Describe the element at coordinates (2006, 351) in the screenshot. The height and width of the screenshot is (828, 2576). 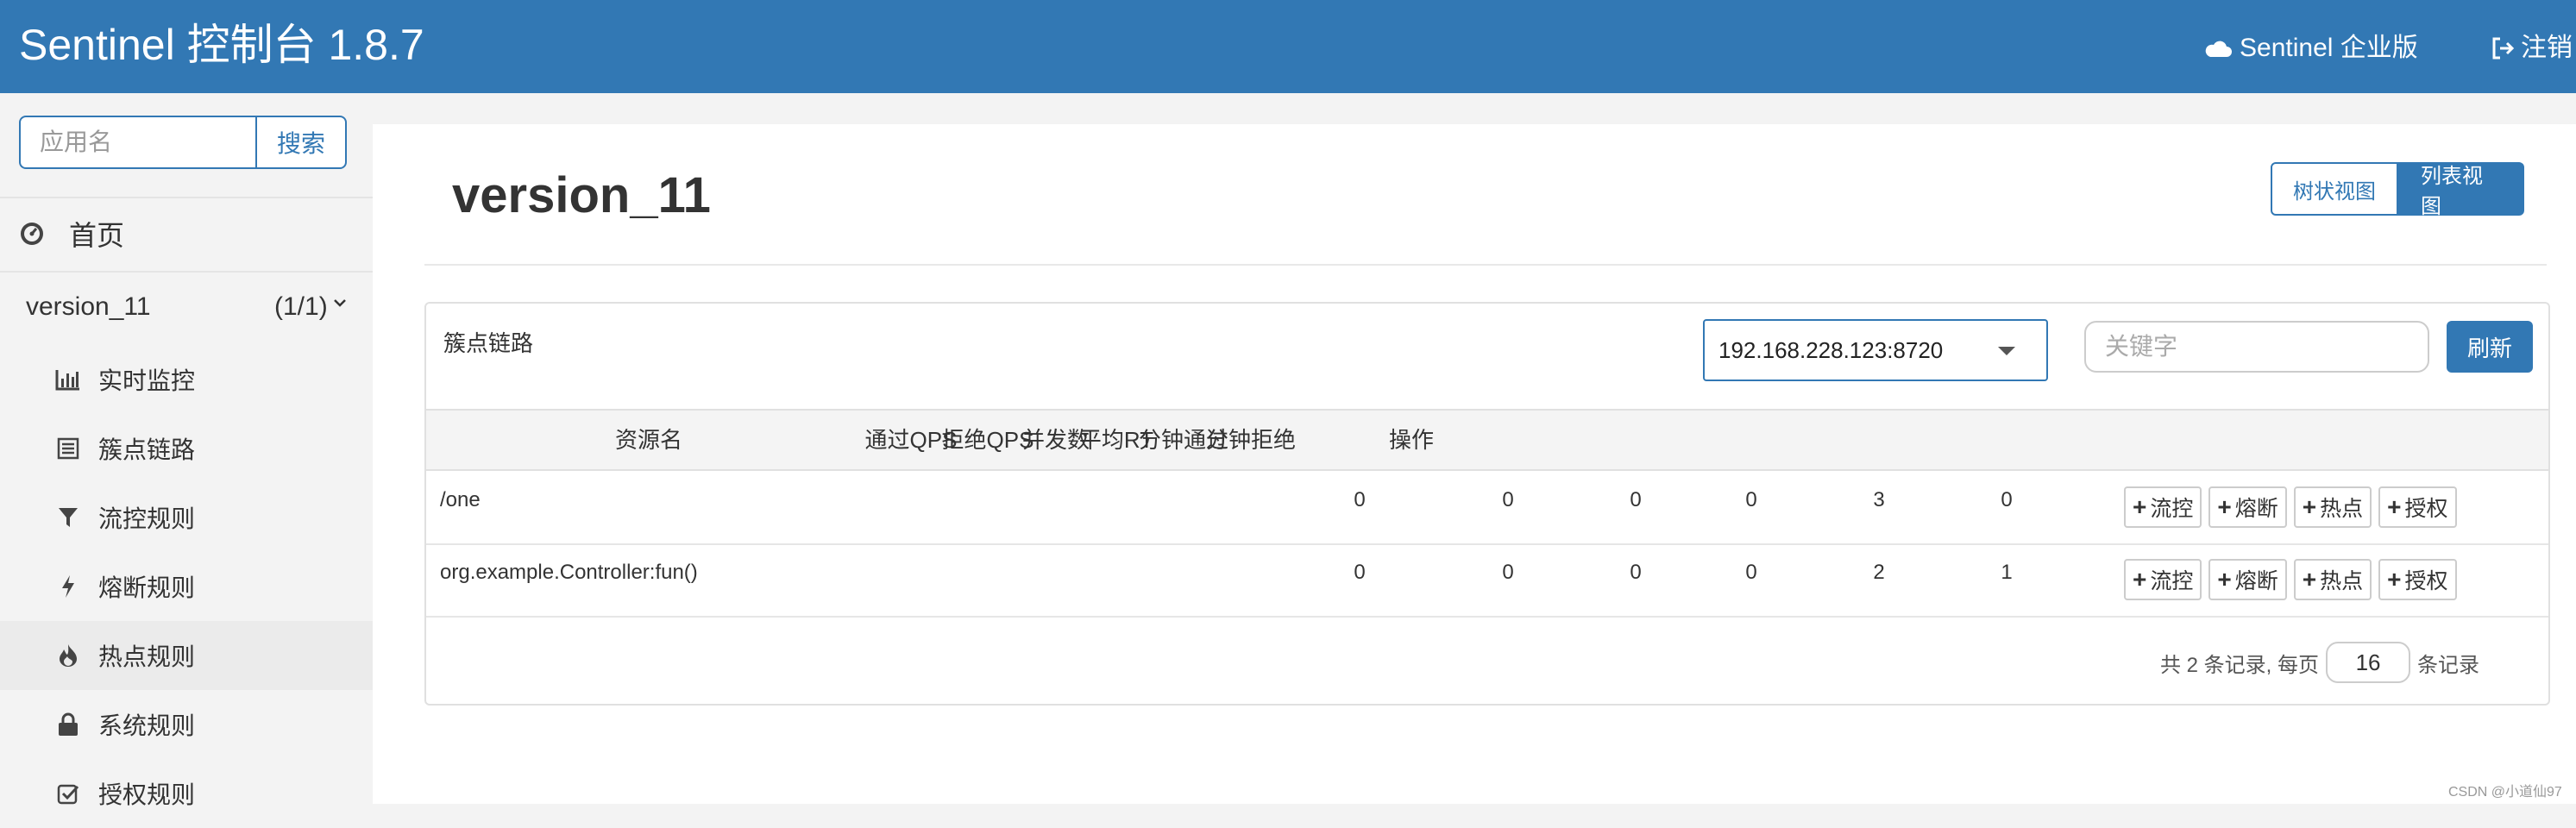
I see `caret-down-icon` at that location.